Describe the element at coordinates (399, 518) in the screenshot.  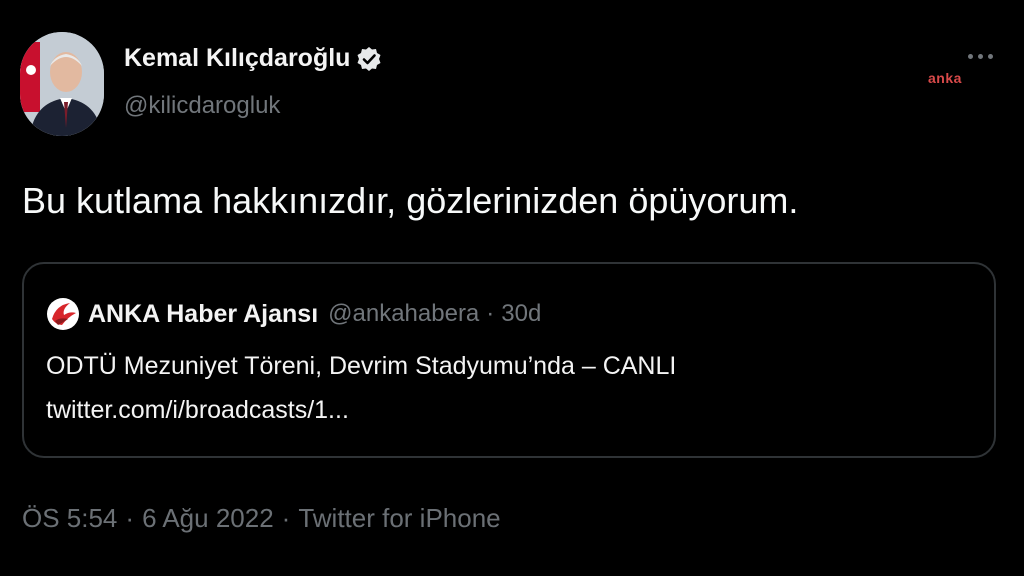
I see `tweet-source: Twitter for iPhone` at that location.